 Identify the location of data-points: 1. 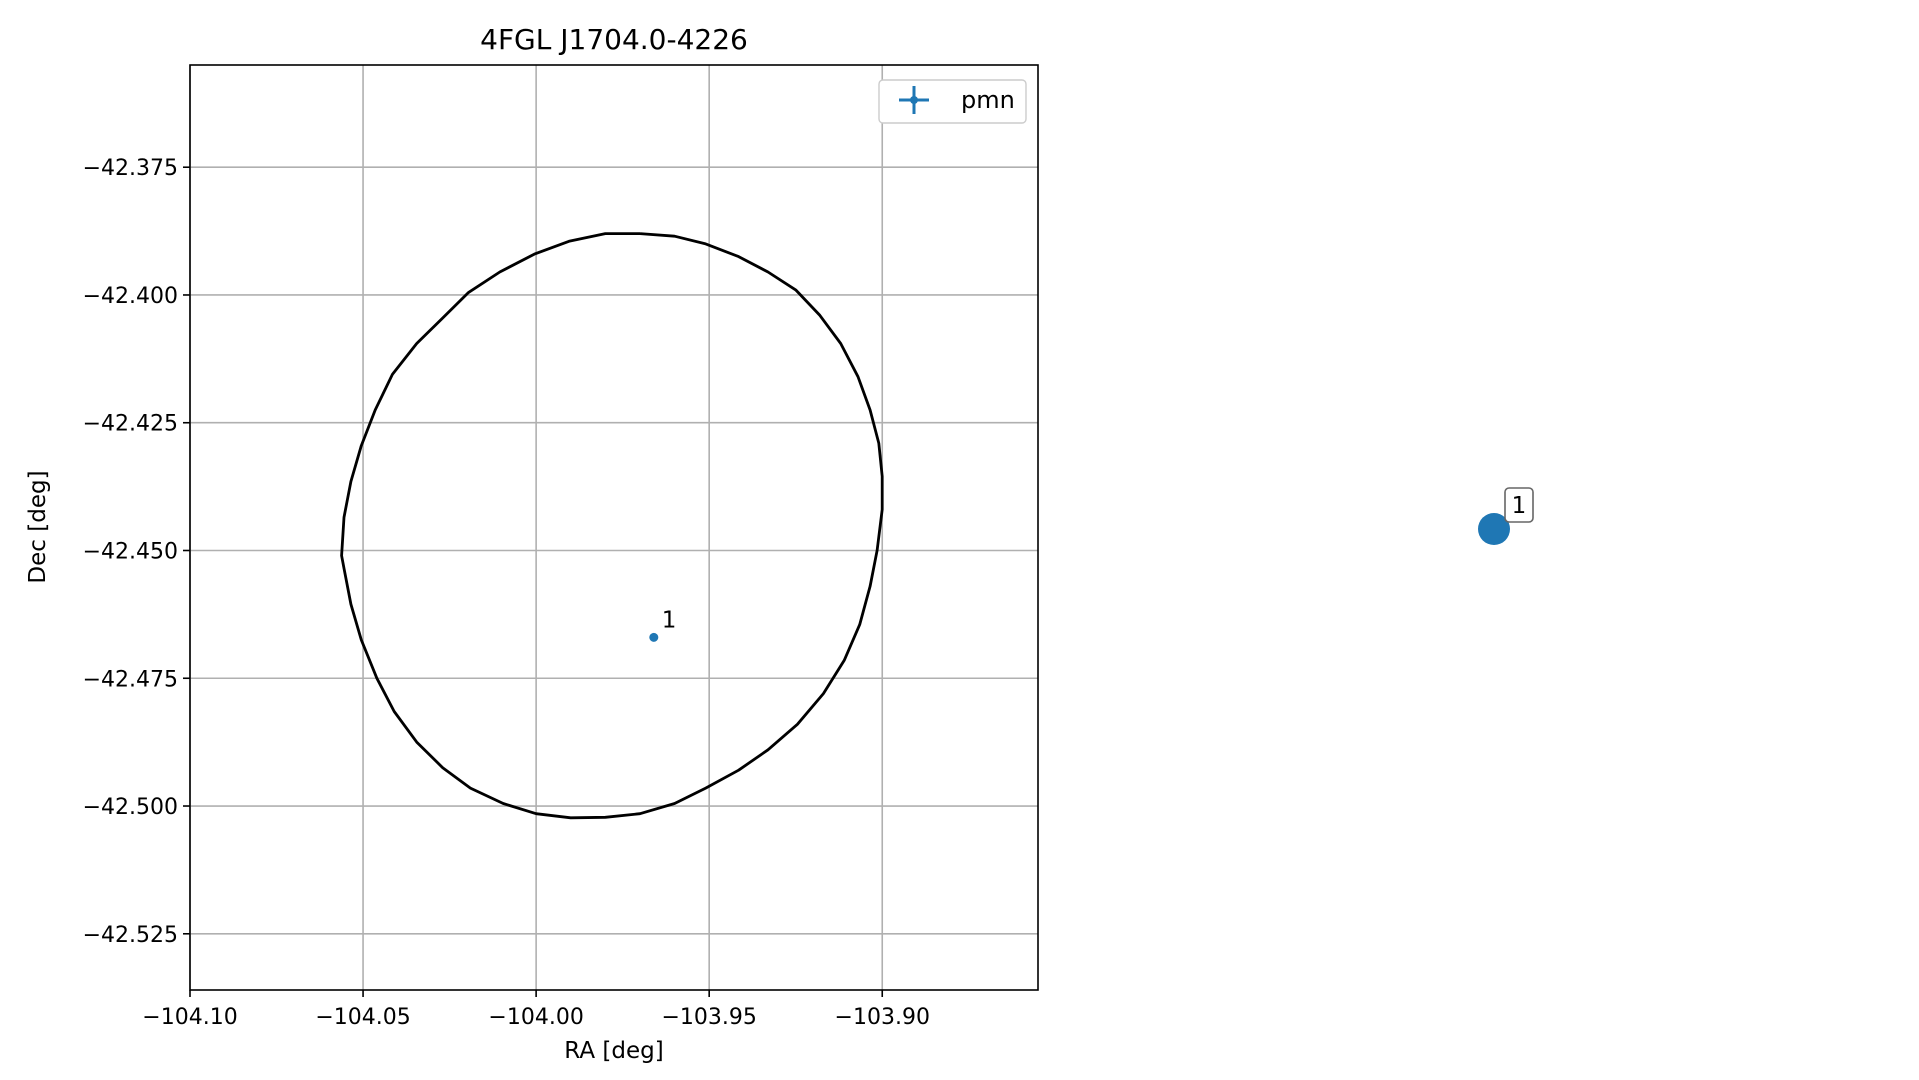
(662, 624).